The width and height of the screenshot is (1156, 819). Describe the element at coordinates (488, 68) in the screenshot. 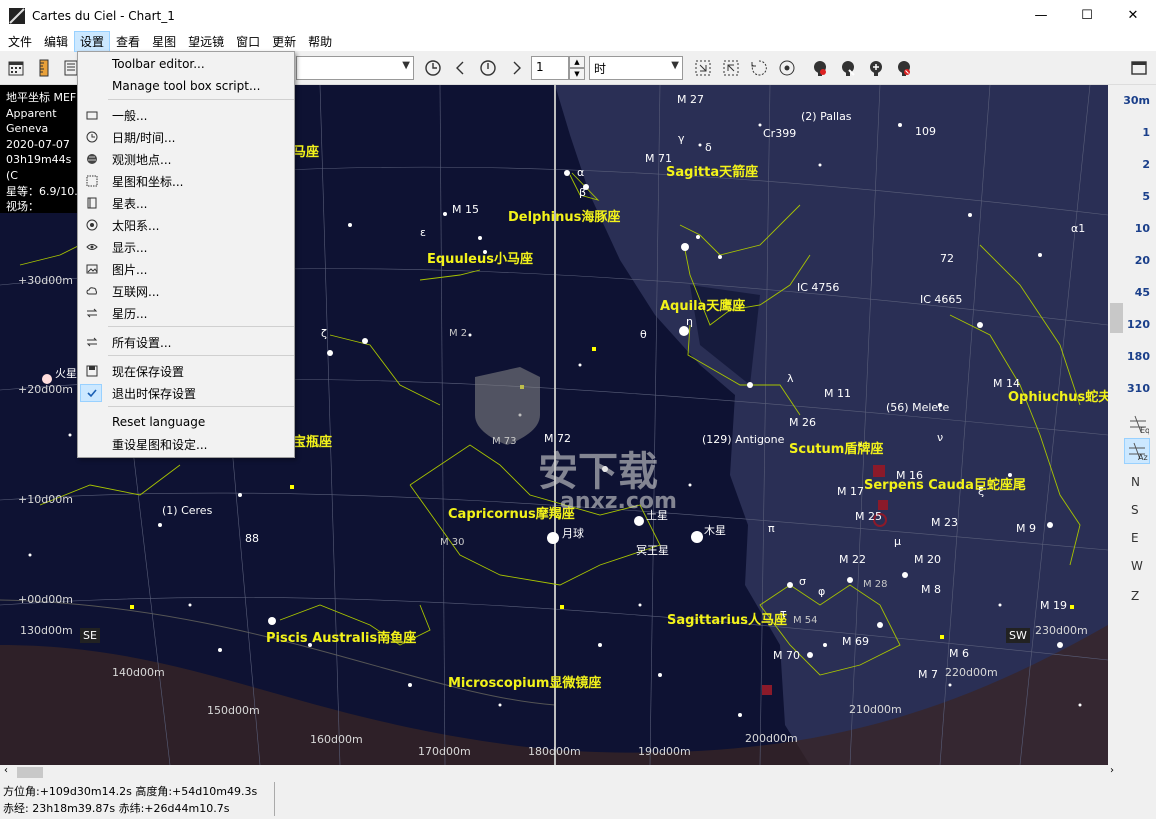

I see `time-now-icon` at that location.